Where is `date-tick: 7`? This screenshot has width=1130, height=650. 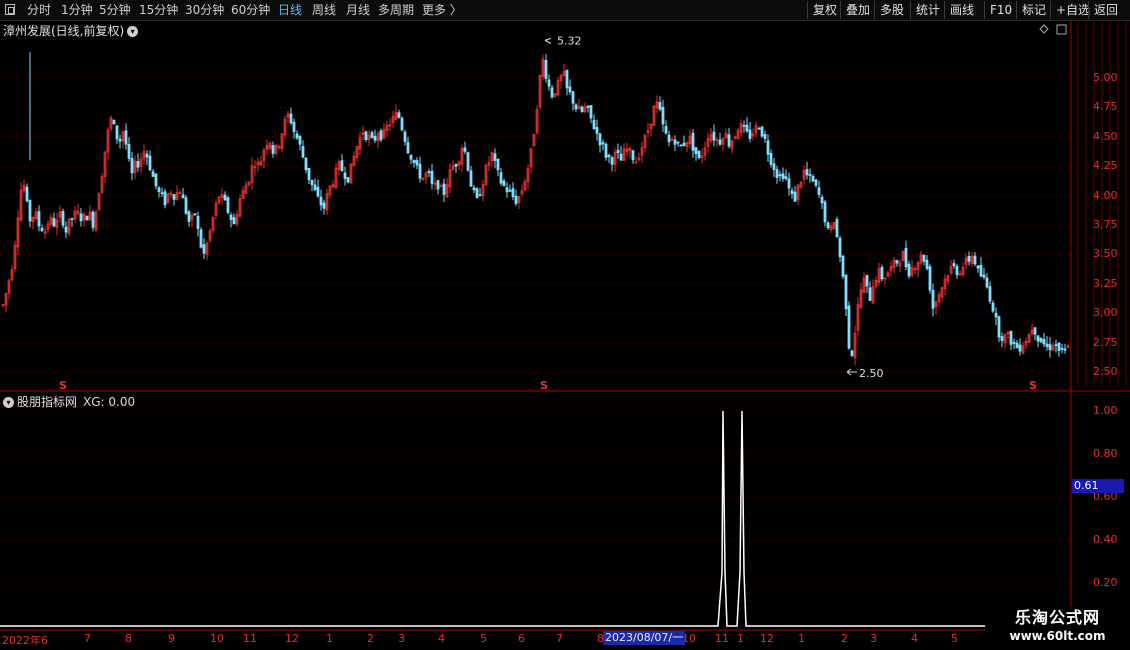 date-tick: 7 is located at coordinates (559, 638).